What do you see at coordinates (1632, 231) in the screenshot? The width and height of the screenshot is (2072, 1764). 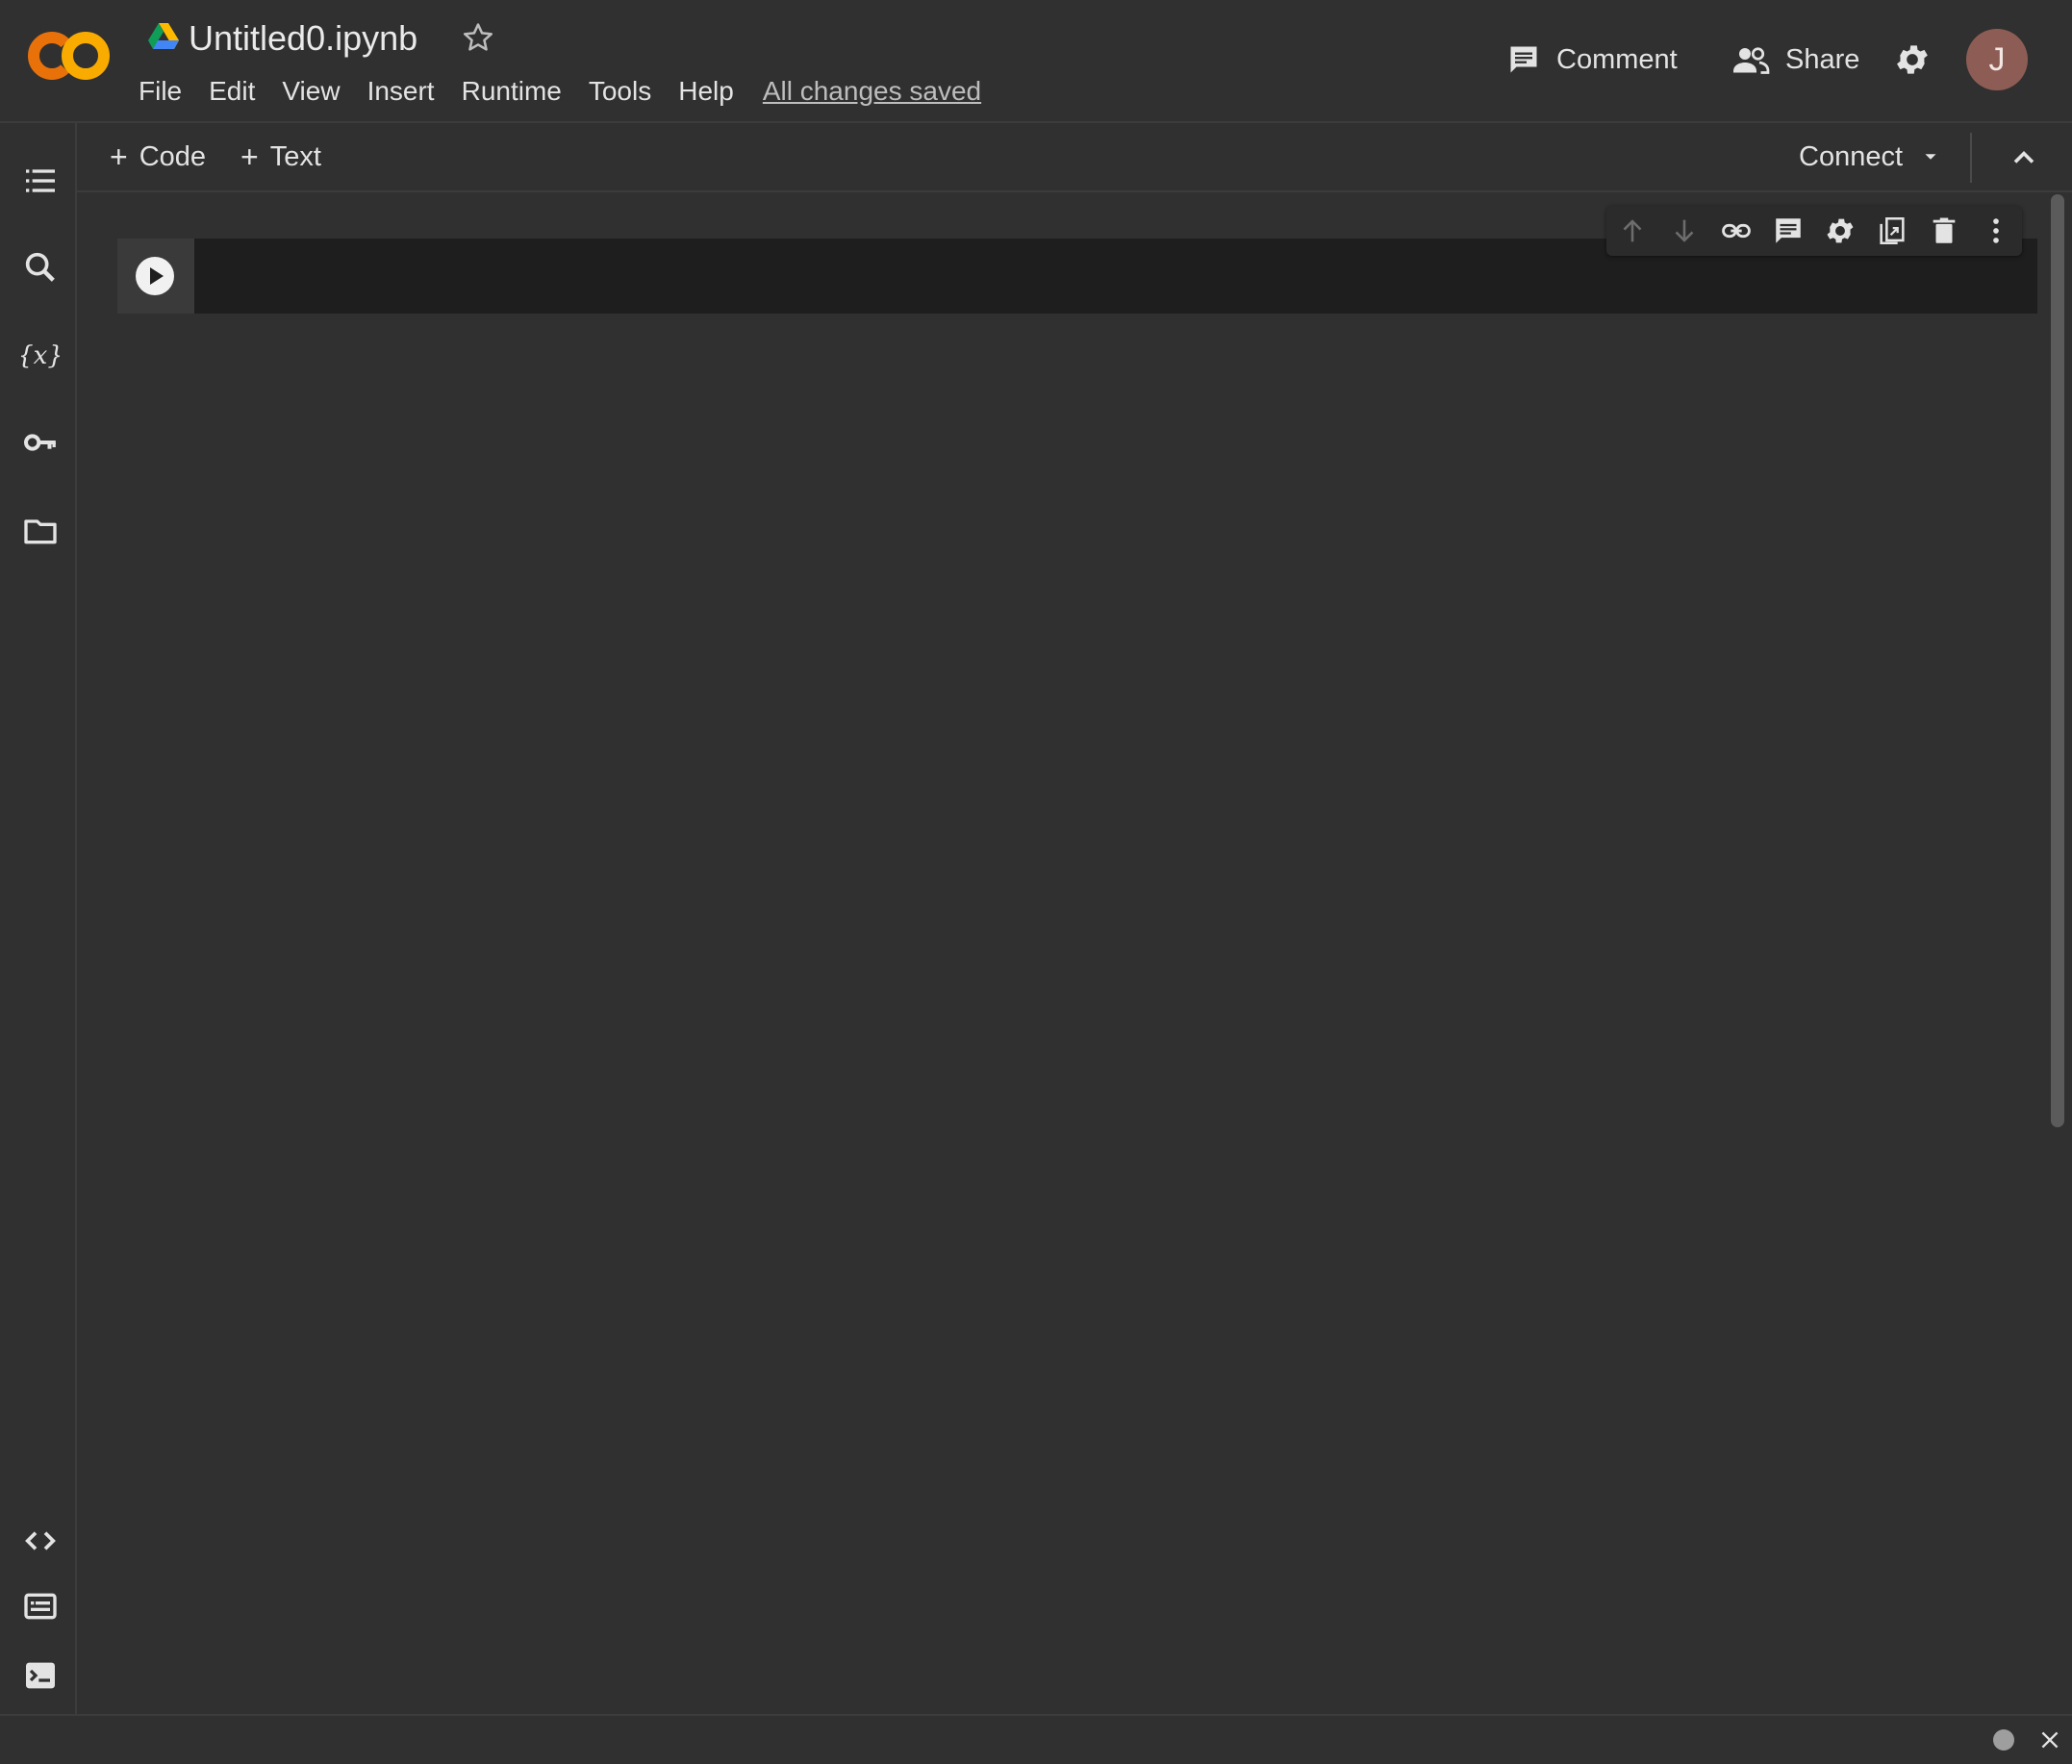 I see `move-up-icon` at bounding box center [1632, 231].